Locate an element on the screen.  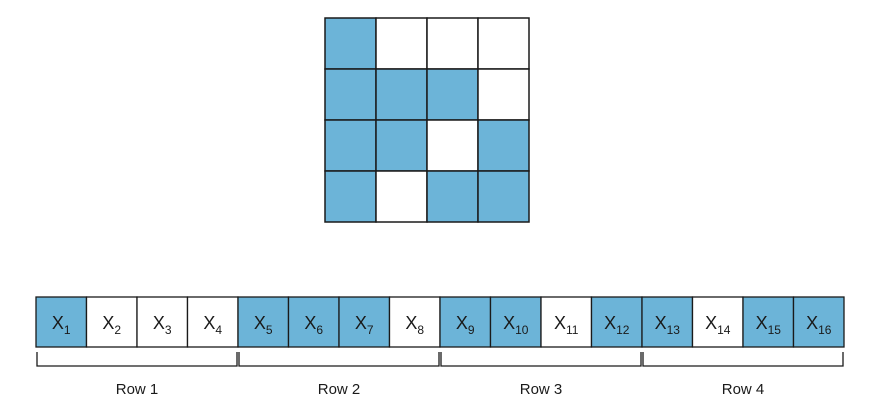
vector-cell-5: X5 is located at coordinates (263, 322).